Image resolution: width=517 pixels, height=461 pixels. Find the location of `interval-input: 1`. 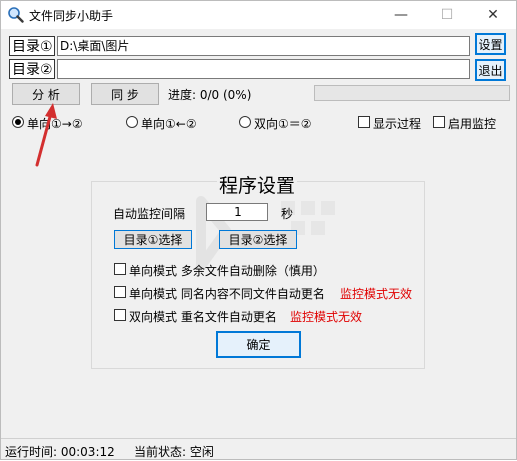

interval-input: 1 is located at coordinates (237, 212).